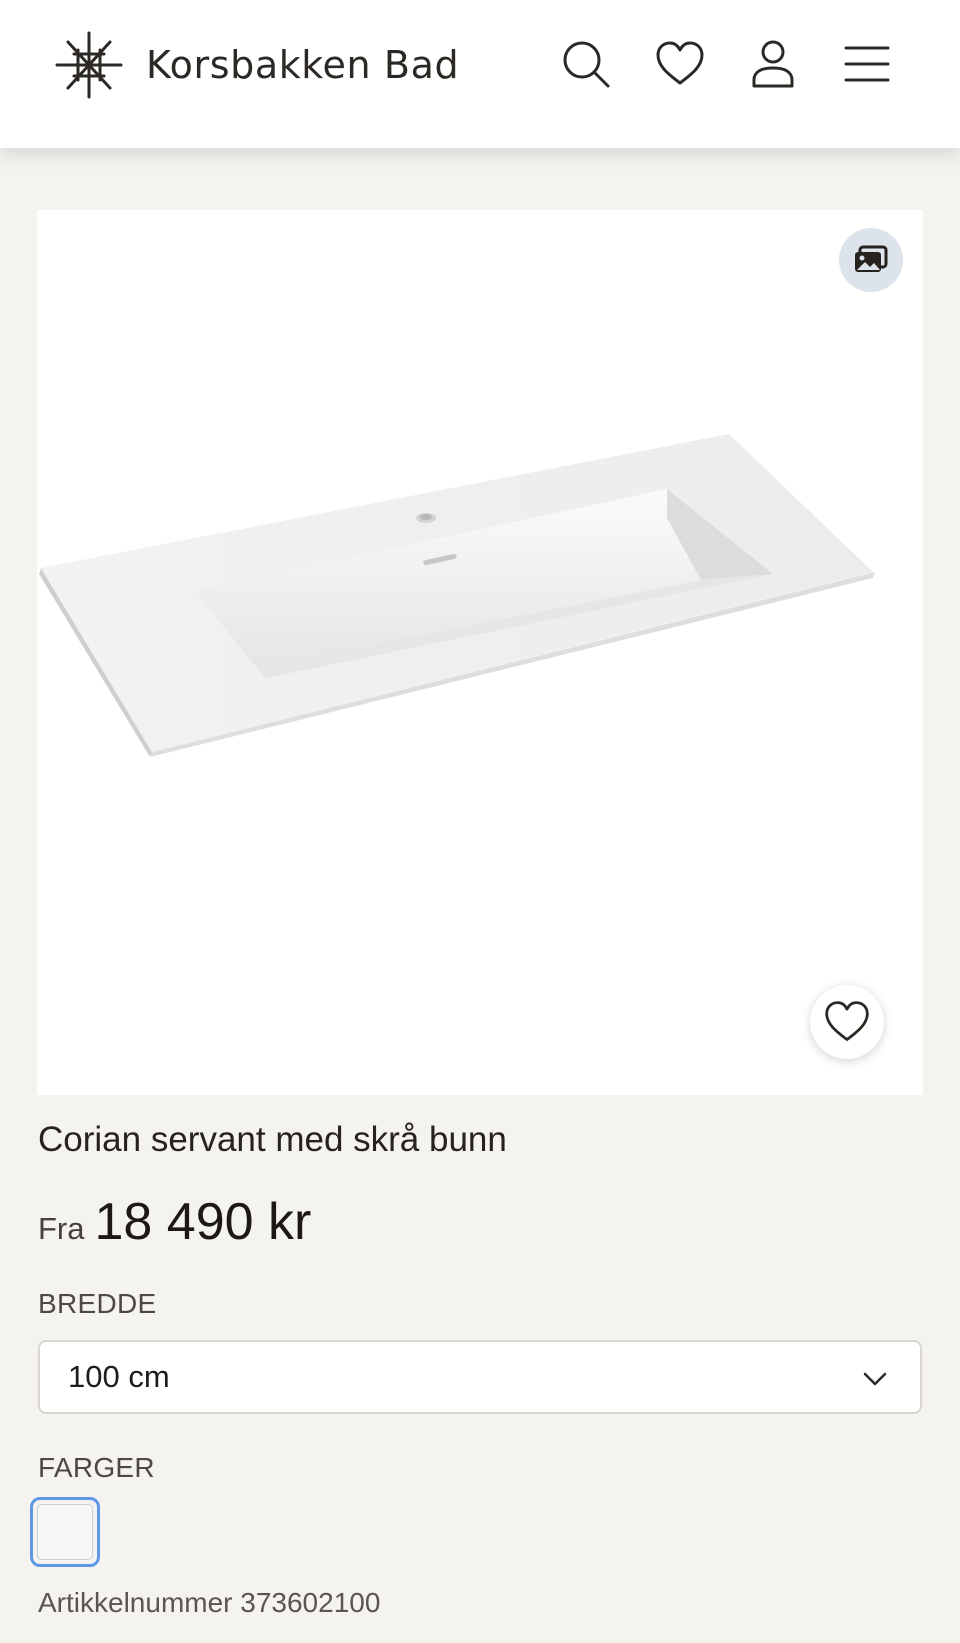 The width and height of the screenshot is (960, 1643). What do you see at coordinates (89, 65) in the screenshot?
I see `brand-logo-icon` at bounding box center [89, 65].